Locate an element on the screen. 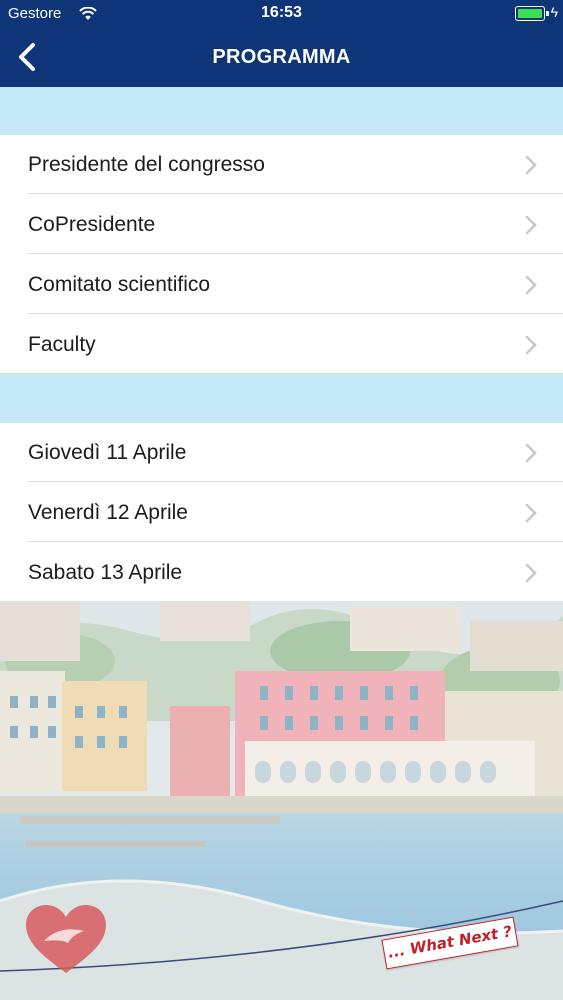  row-faculty: Faculty is located at coordinates (281, 344).